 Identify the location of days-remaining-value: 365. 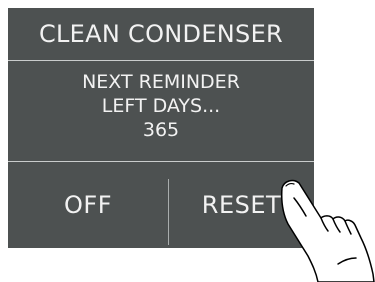
(161, 130).